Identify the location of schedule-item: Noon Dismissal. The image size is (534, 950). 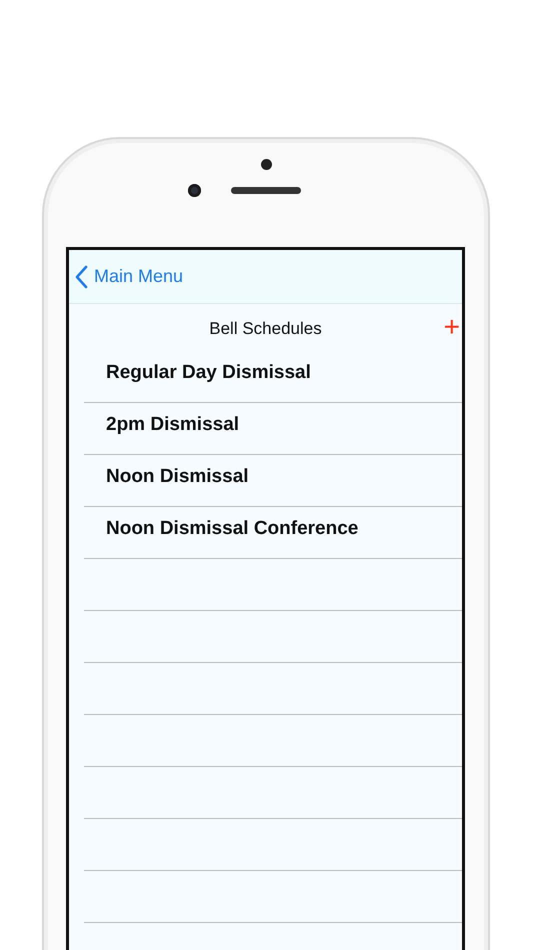
(177, 477).